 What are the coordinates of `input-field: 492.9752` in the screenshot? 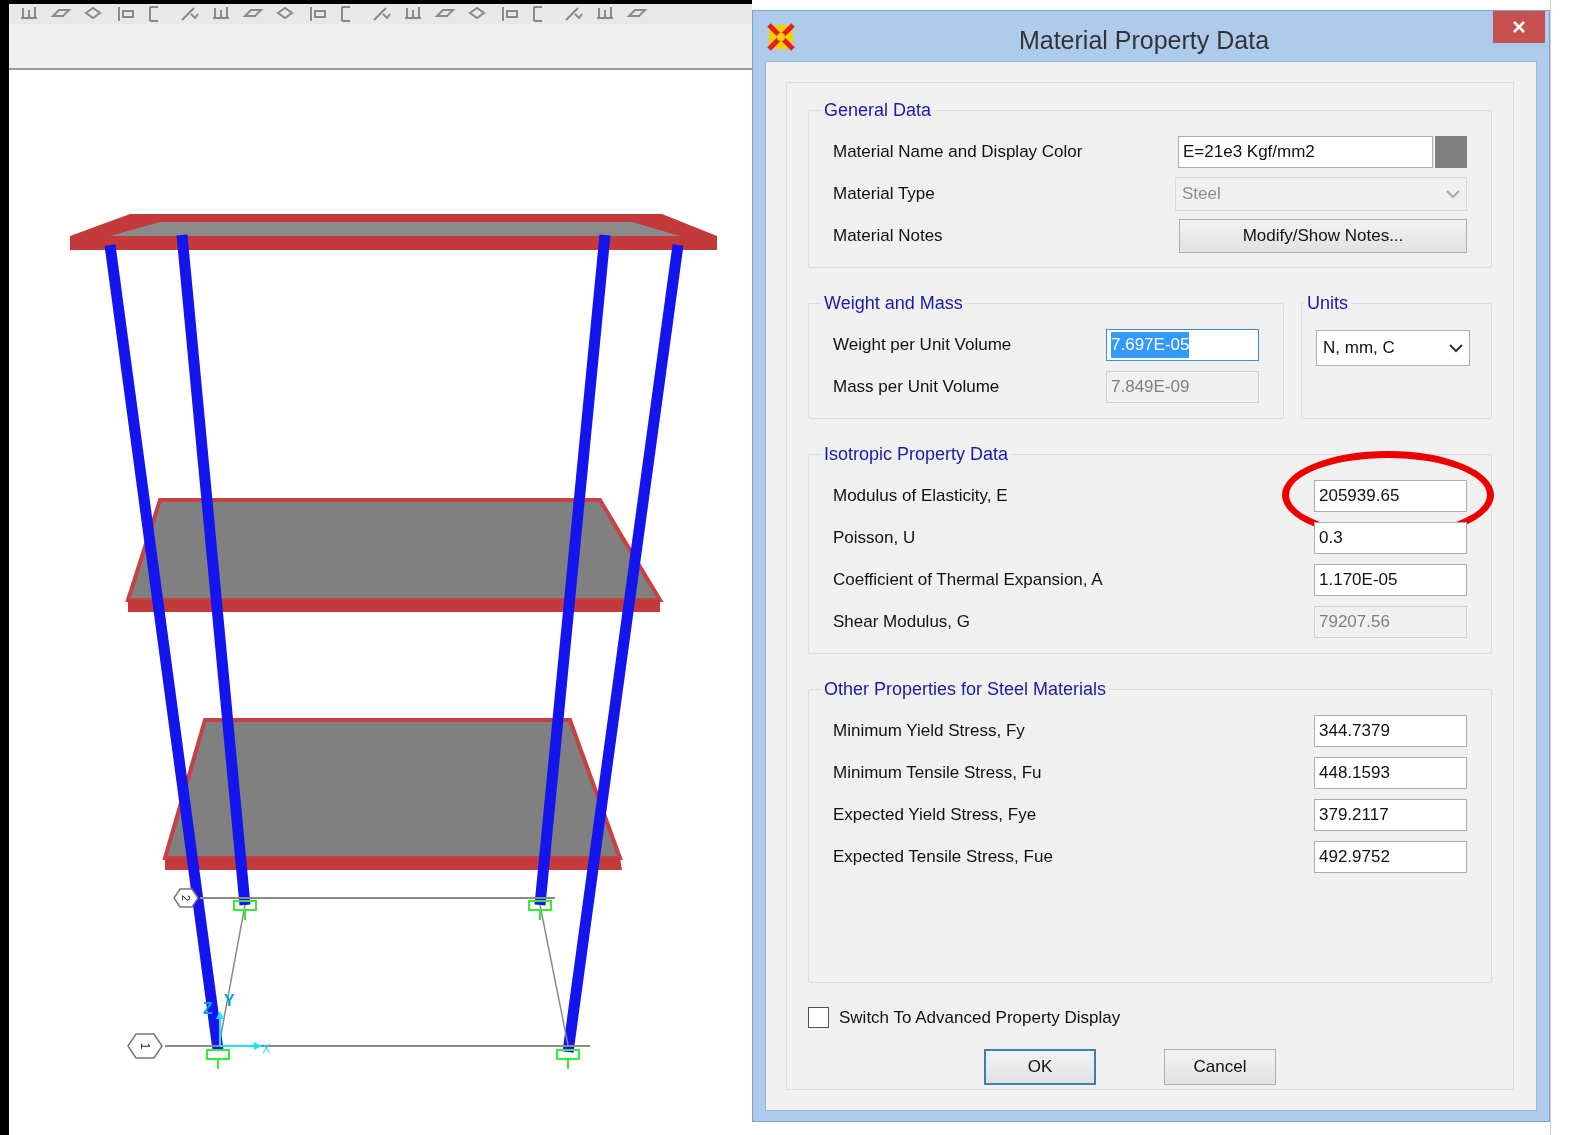 It's located at (1390, 857).